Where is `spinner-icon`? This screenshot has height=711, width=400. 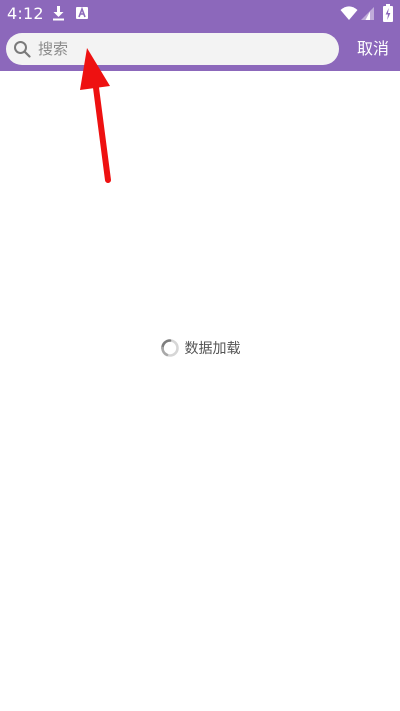
spinner-icon is located at coordinates (169, 348).